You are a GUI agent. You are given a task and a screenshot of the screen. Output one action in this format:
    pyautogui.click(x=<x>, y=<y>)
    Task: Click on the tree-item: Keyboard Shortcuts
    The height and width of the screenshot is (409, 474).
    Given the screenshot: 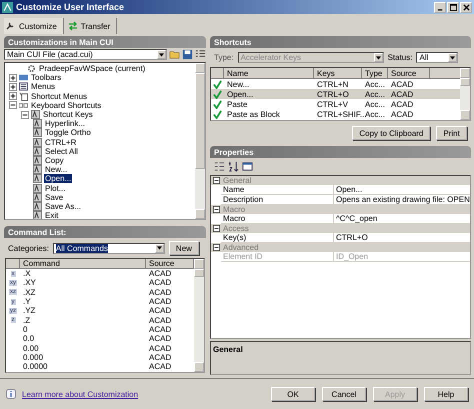 What is the action you would take?
    pyautogui.click(x=66, y=105)
    